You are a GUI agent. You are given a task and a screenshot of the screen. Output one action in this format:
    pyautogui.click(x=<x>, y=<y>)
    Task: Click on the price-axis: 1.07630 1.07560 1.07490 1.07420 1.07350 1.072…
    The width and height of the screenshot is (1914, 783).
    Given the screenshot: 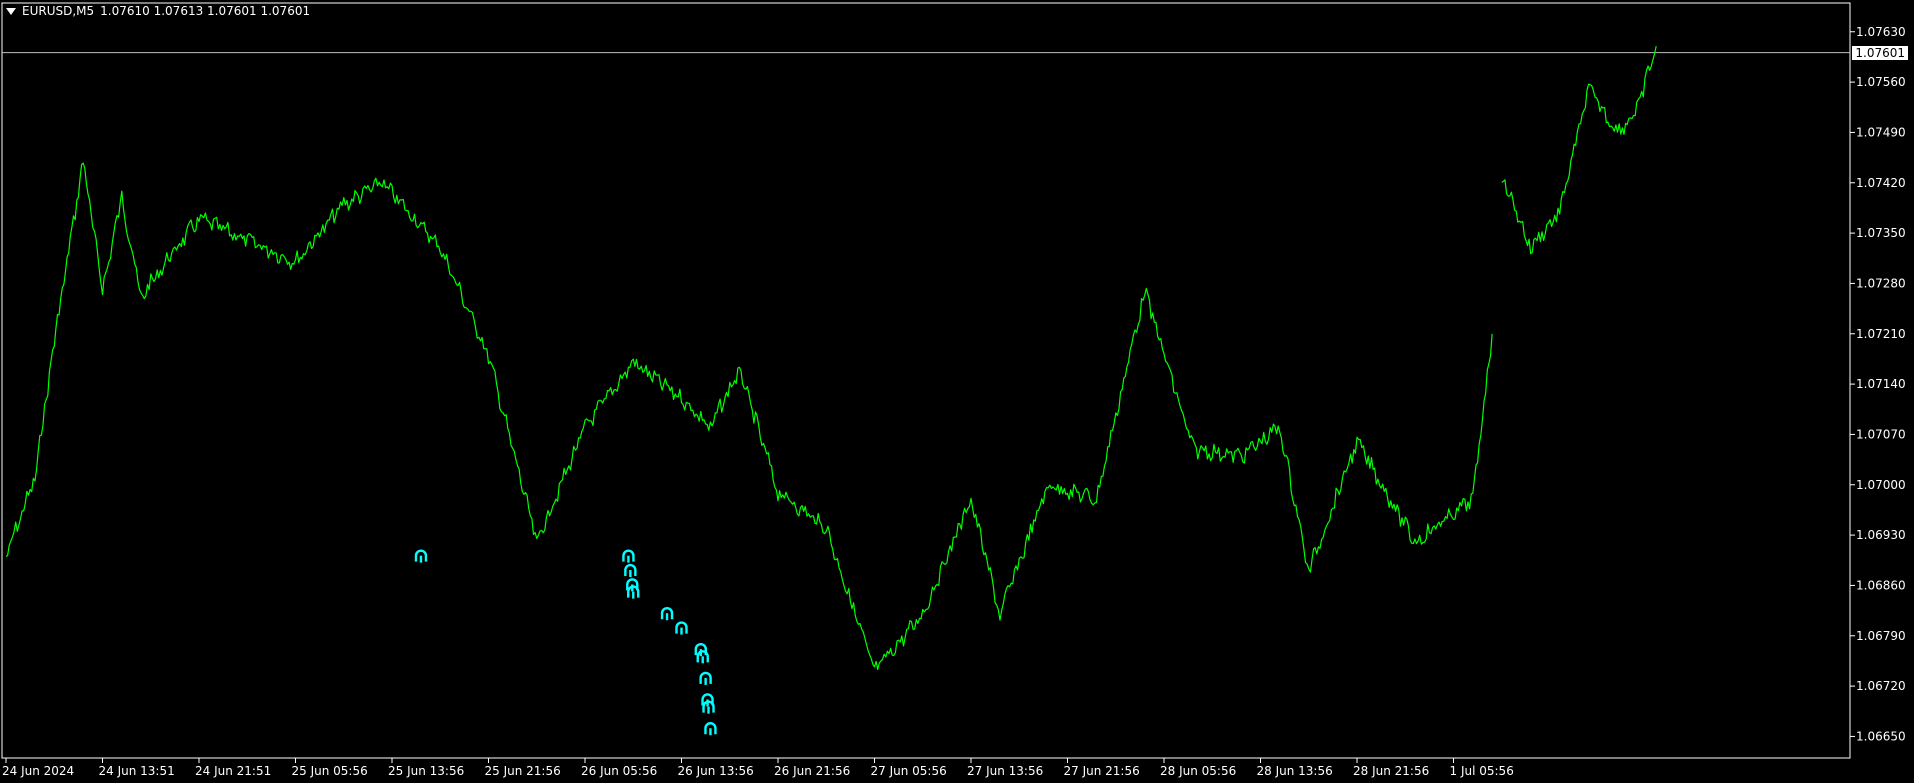 What is the action you would take?
    pyautogui.click(x=1878, y=384)
    